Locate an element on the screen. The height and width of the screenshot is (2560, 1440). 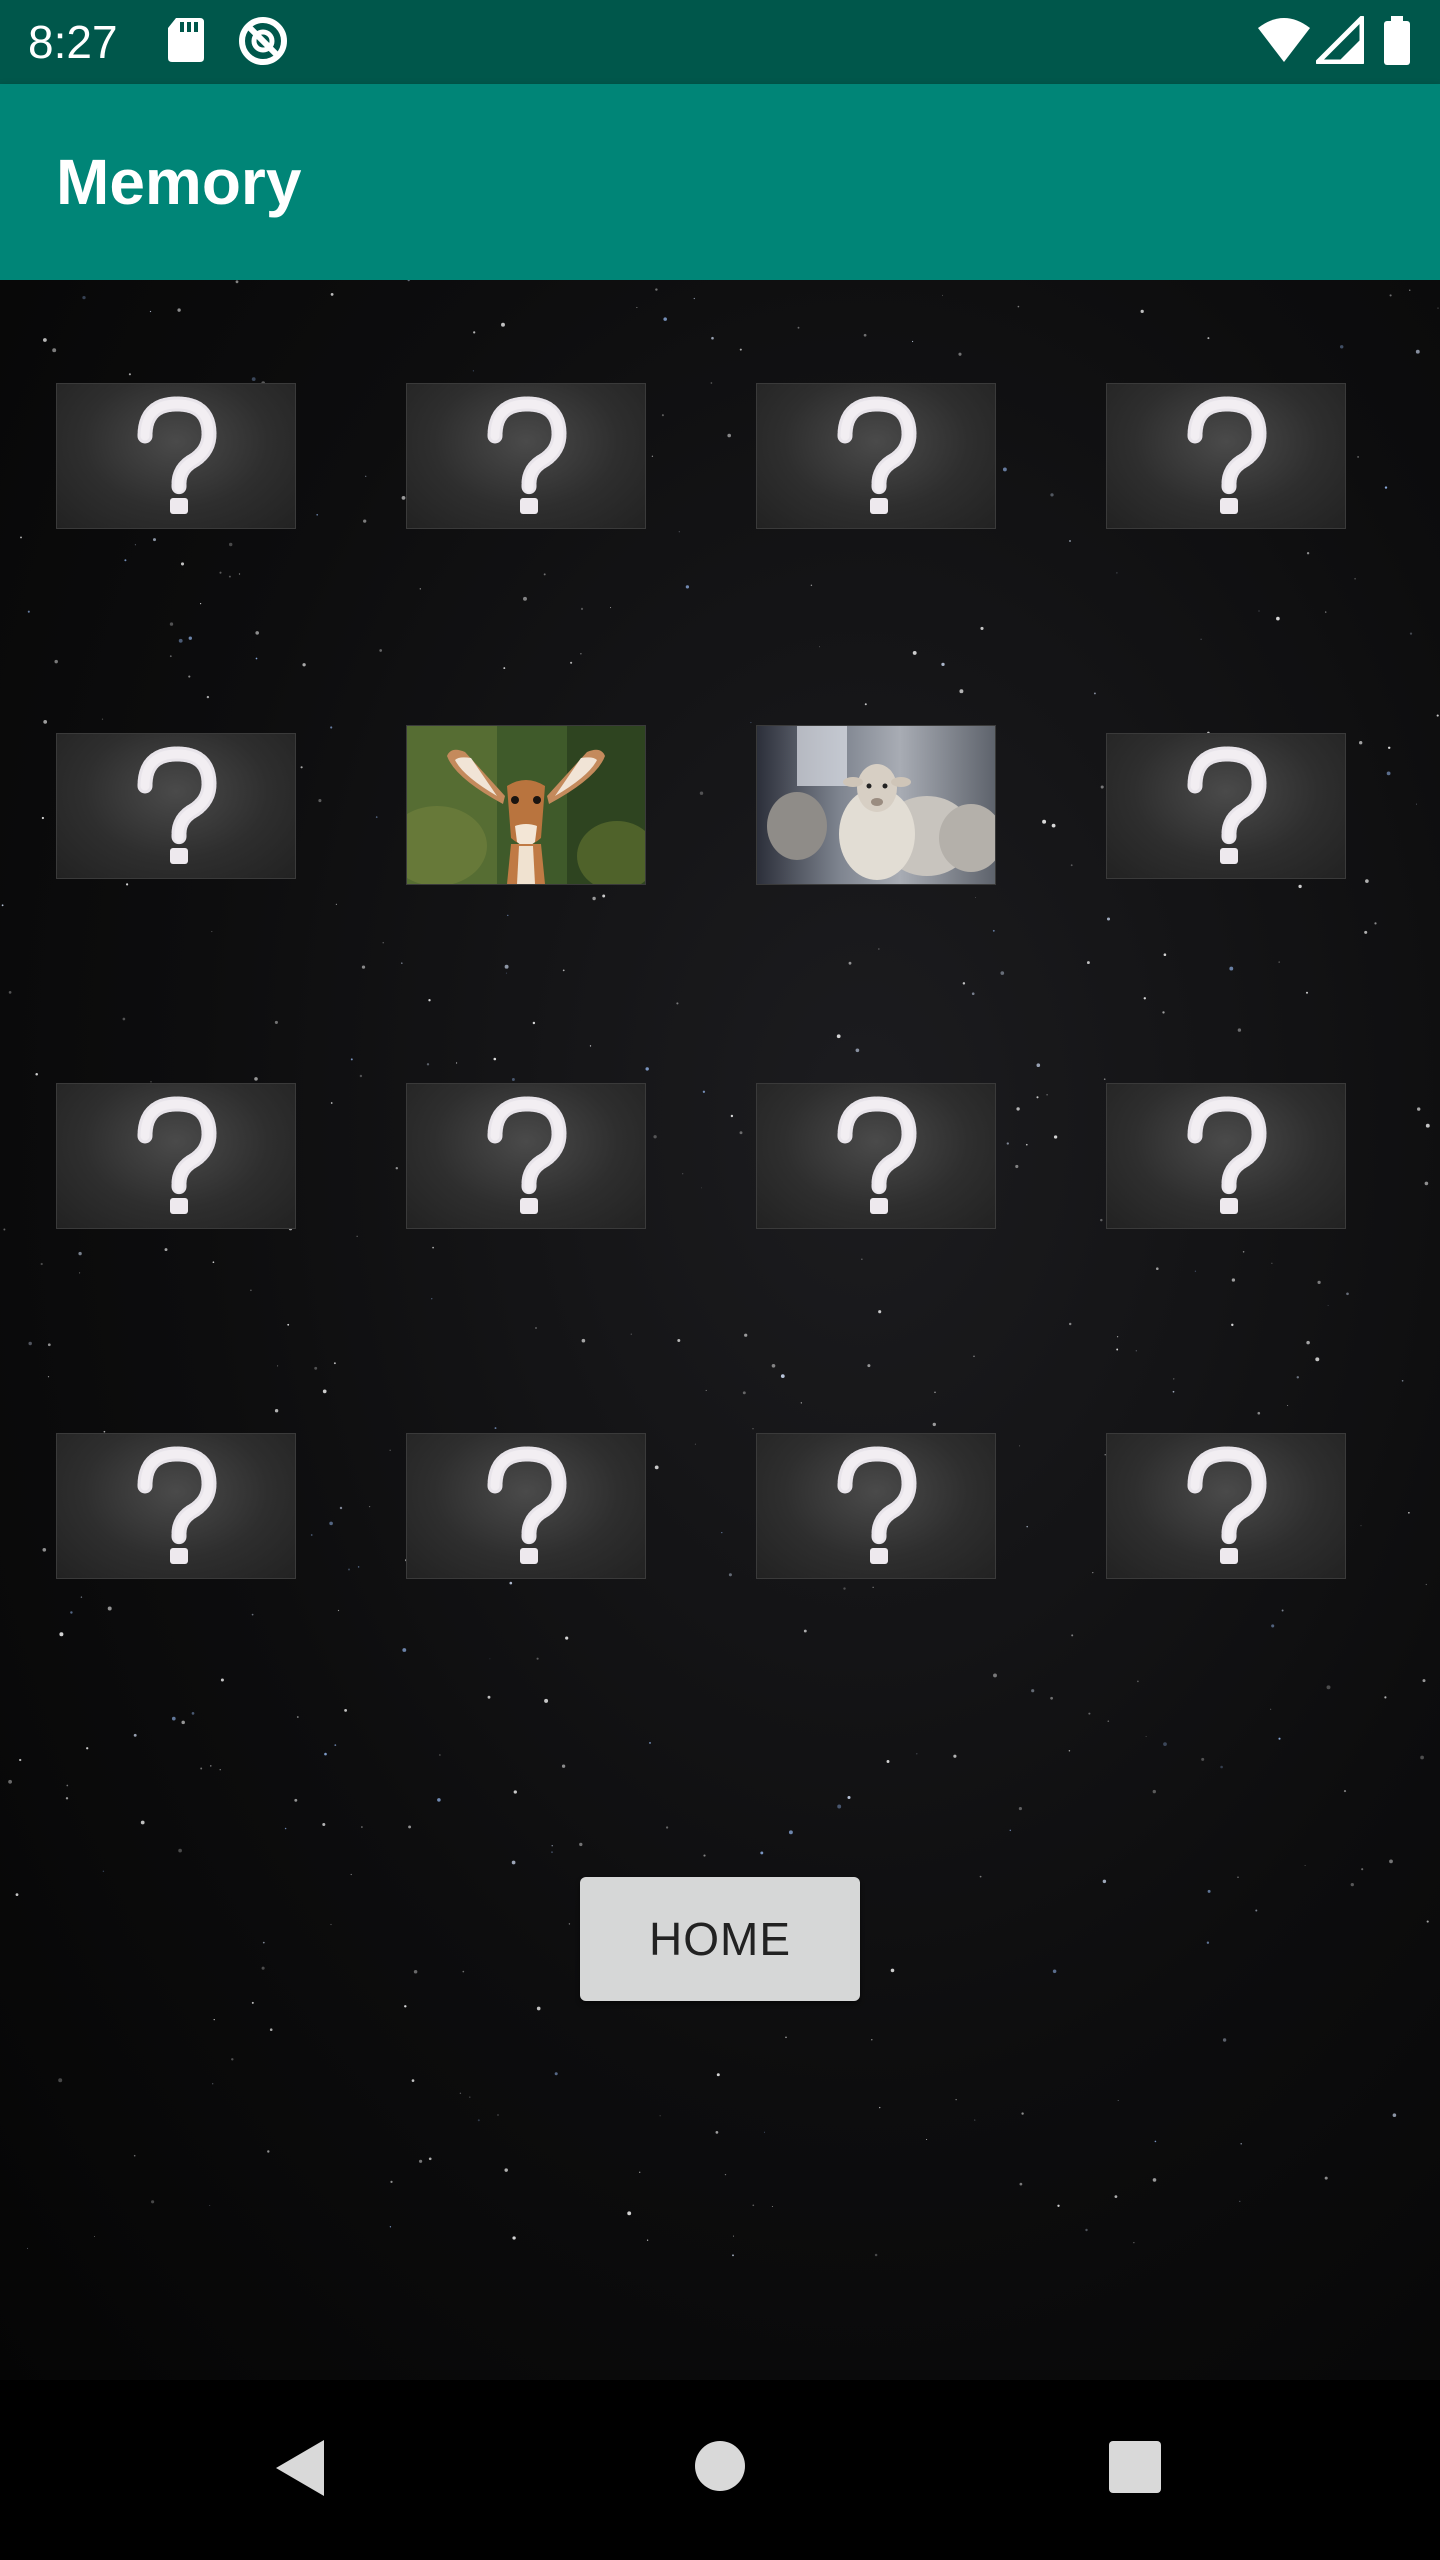
status-bar: 8:27 is located at coordinates (720, 42).